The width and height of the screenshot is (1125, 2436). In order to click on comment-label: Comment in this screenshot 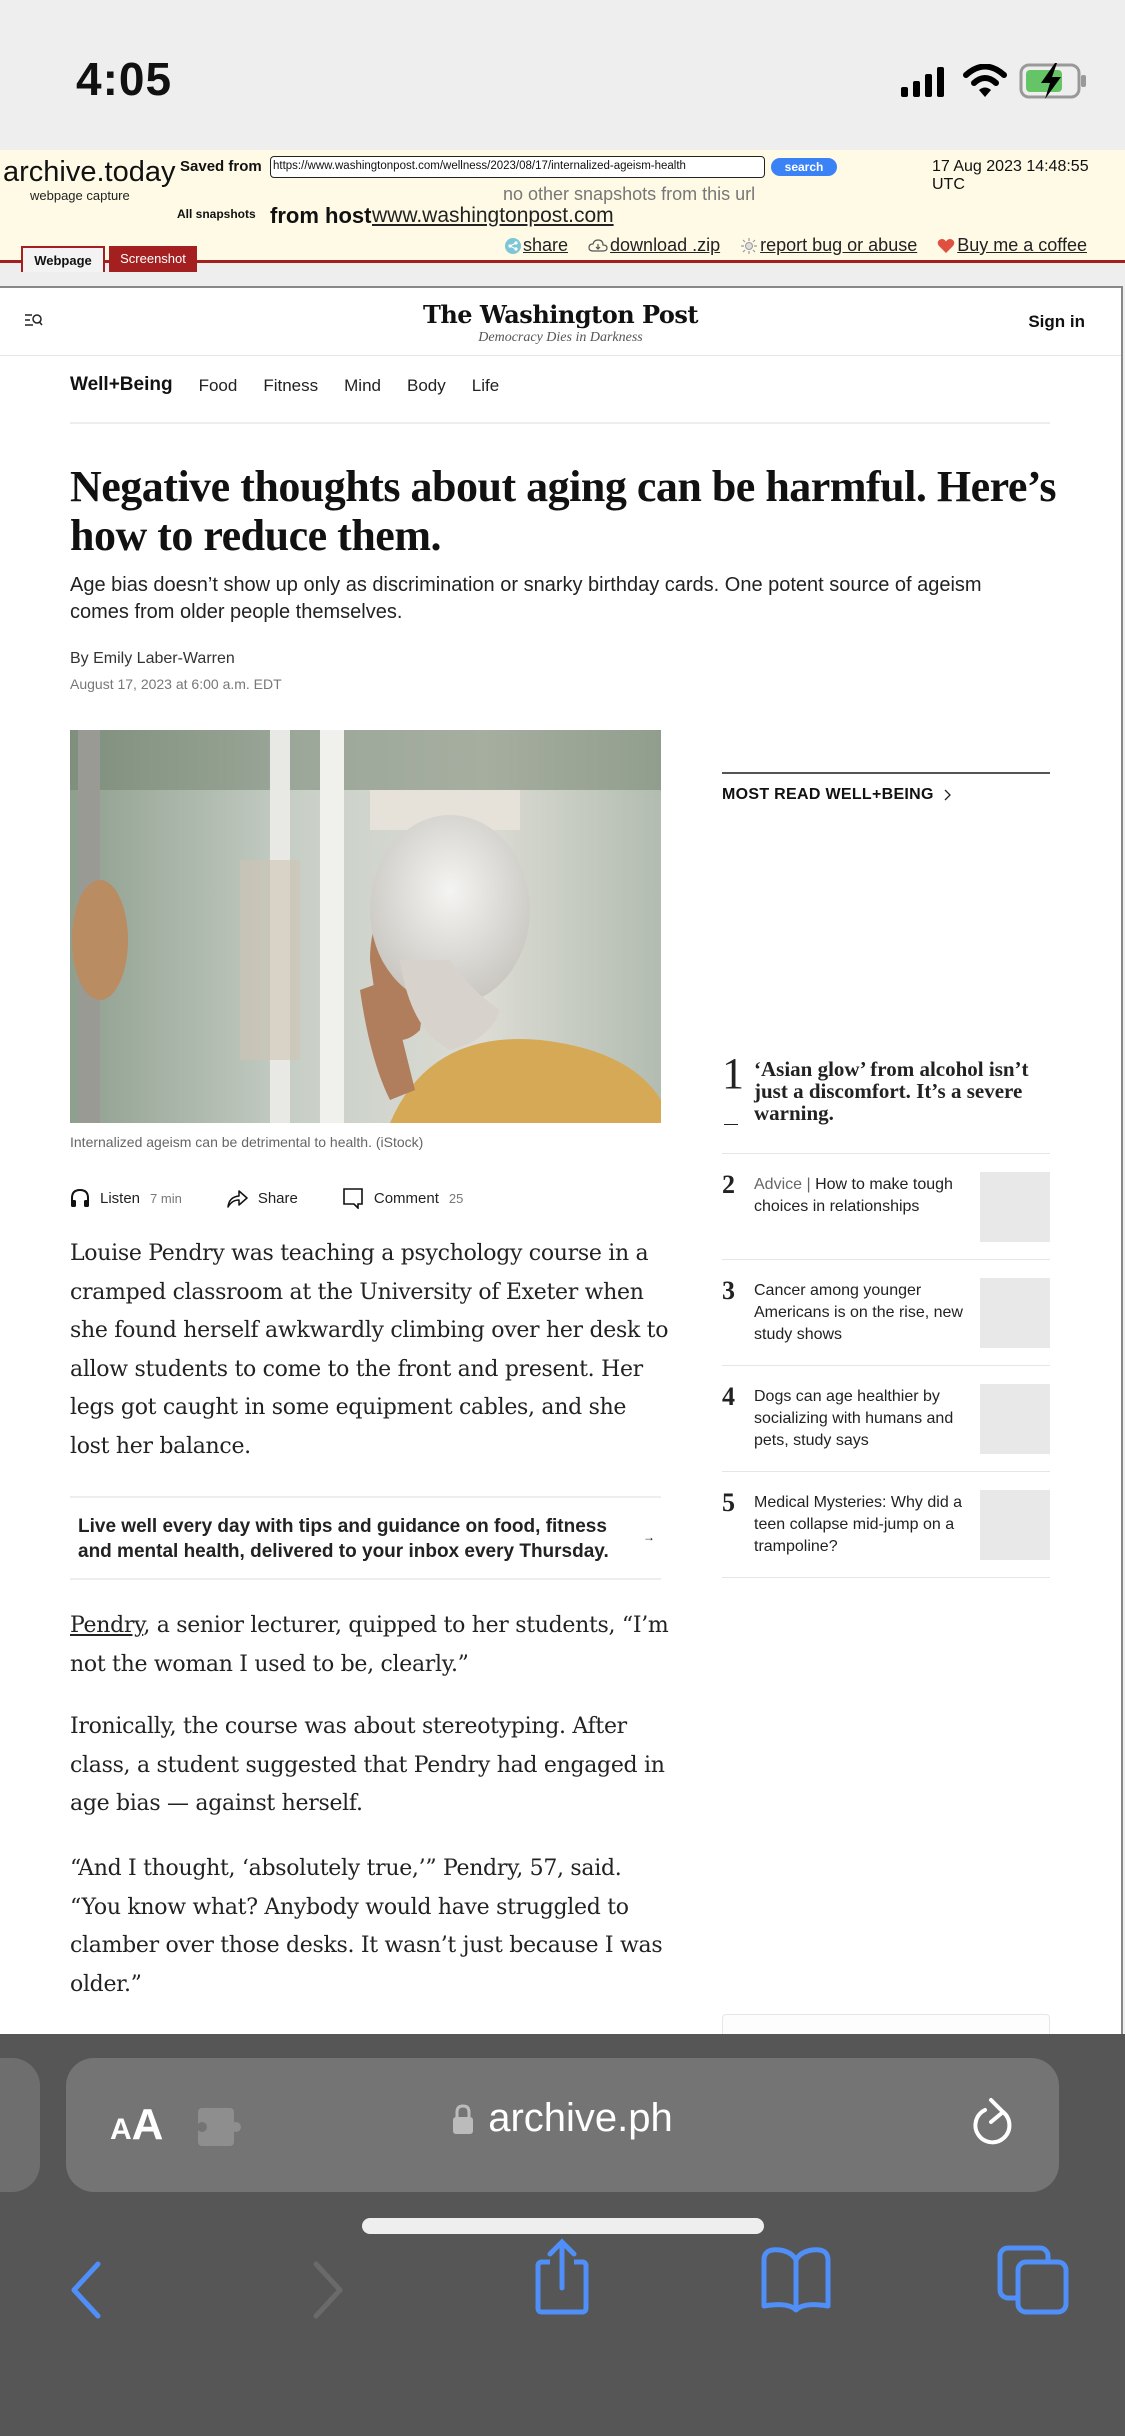, I will do `click(406, 1198)`.